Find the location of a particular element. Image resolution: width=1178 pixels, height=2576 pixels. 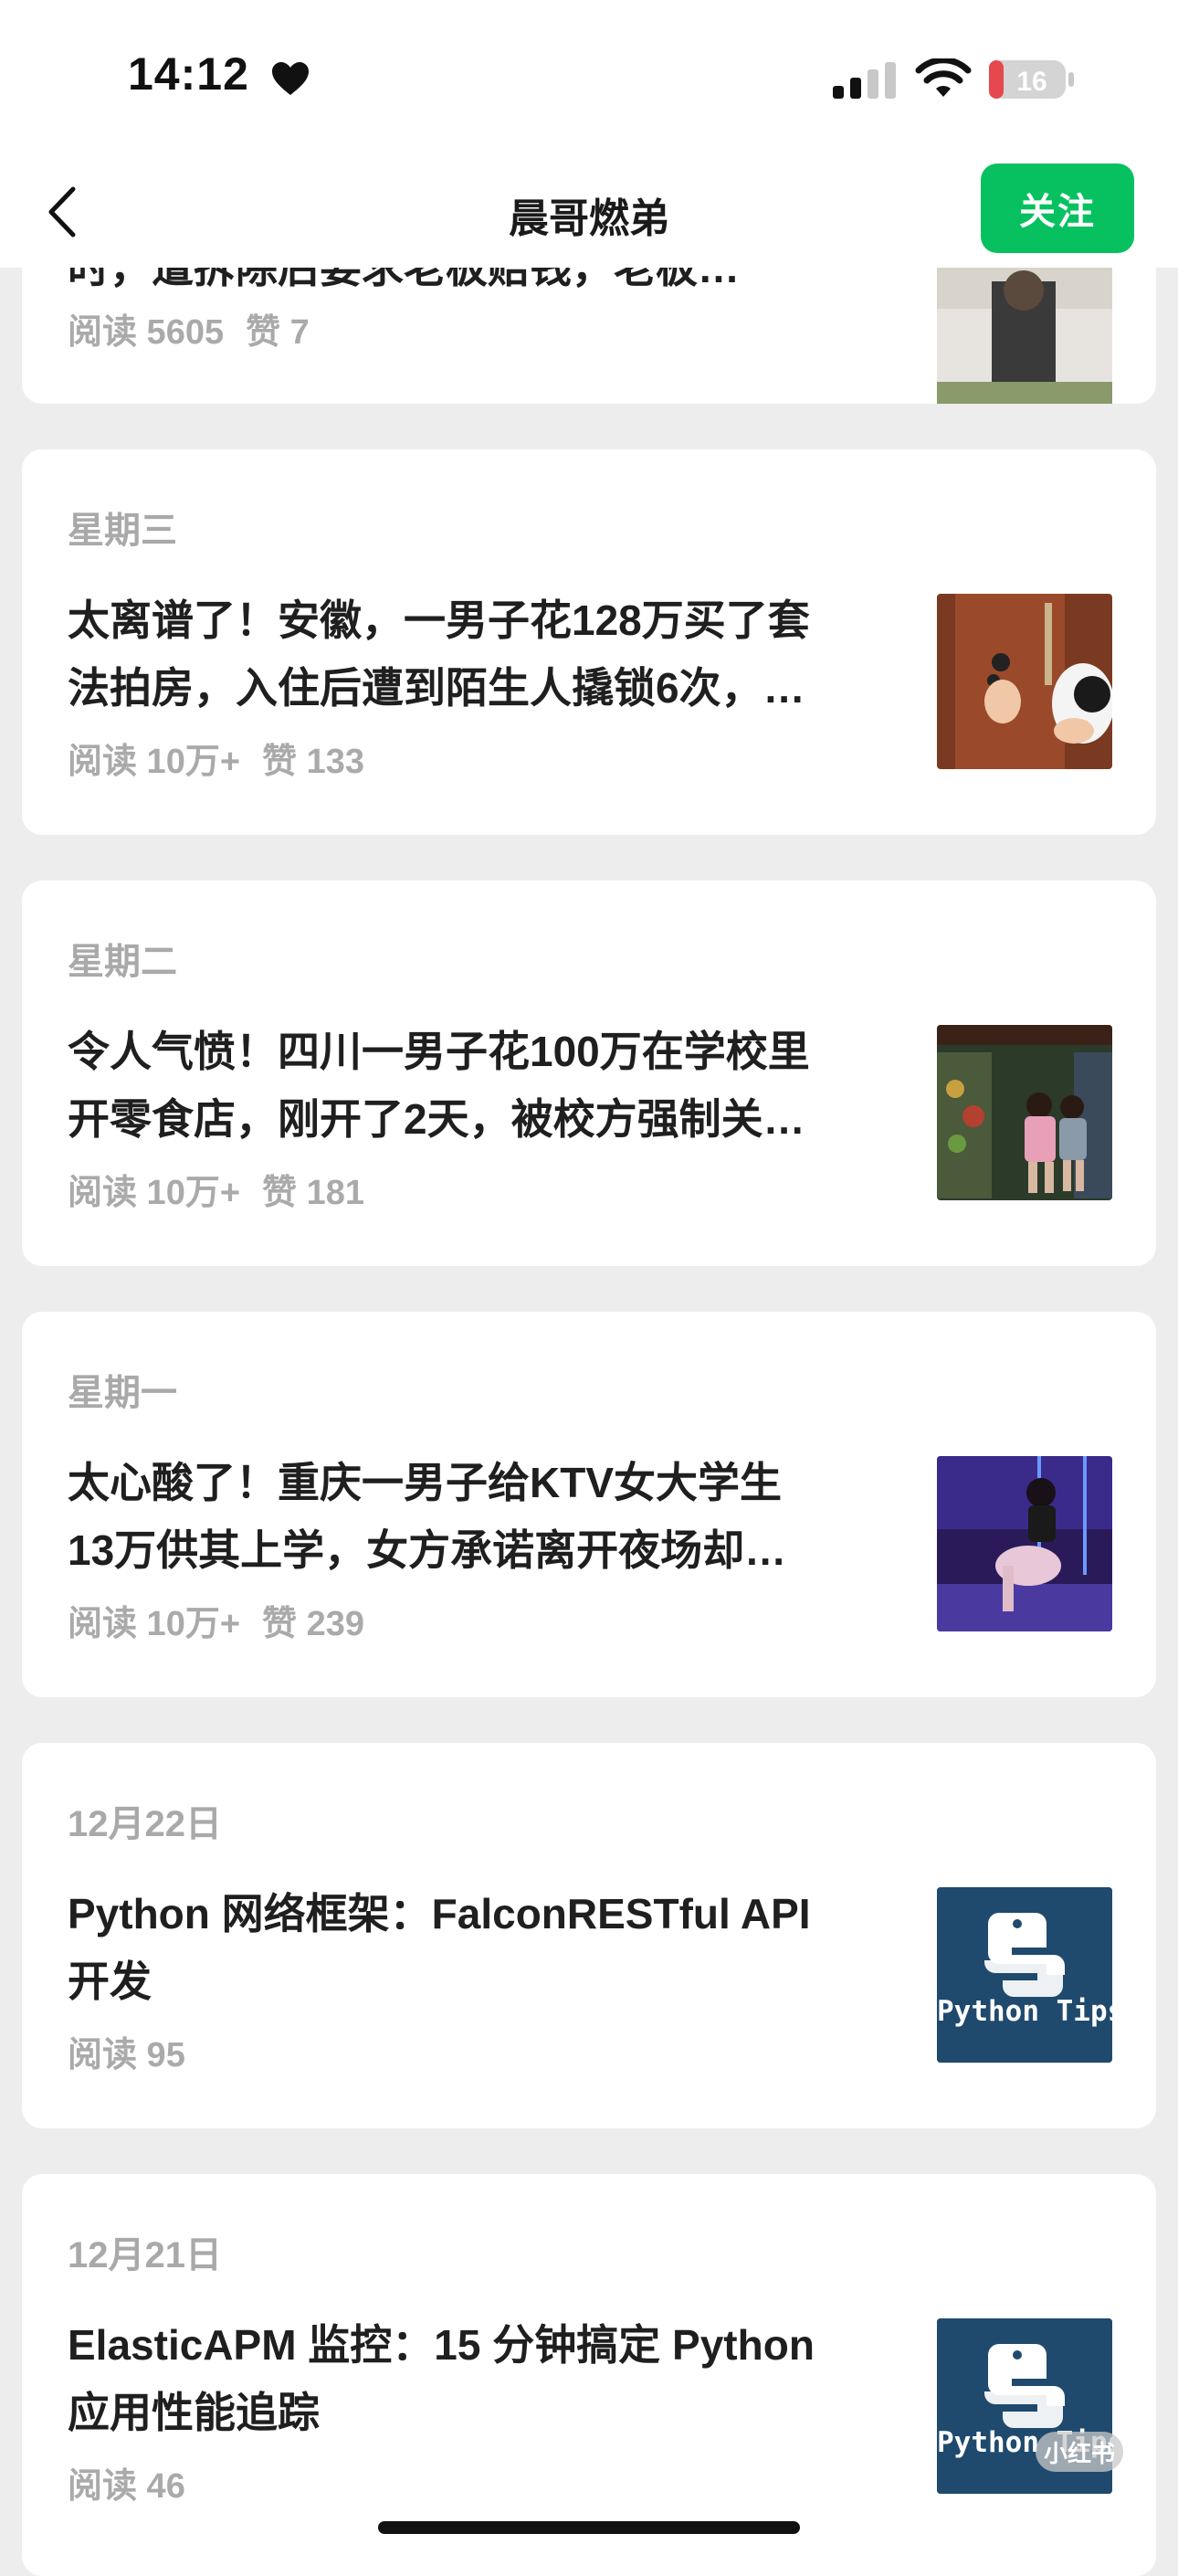

read-count: 阅读 46 is located at coordinates (127, 2486).